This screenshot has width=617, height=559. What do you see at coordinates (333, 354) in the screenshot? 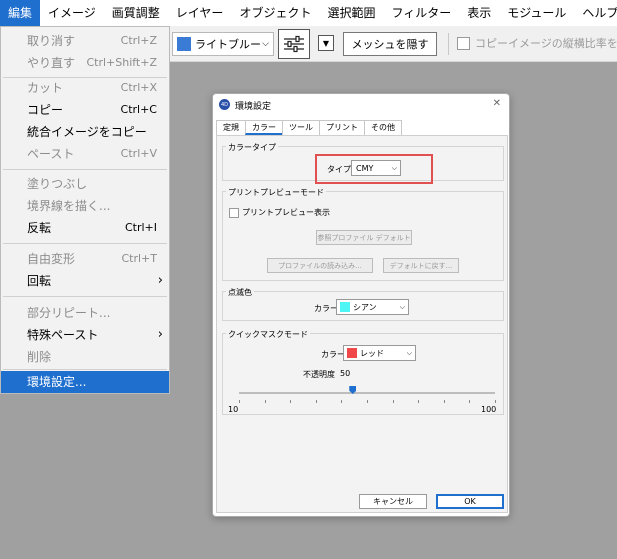
I see `mask-color-label: カラー` at bounding box center [333, 354].